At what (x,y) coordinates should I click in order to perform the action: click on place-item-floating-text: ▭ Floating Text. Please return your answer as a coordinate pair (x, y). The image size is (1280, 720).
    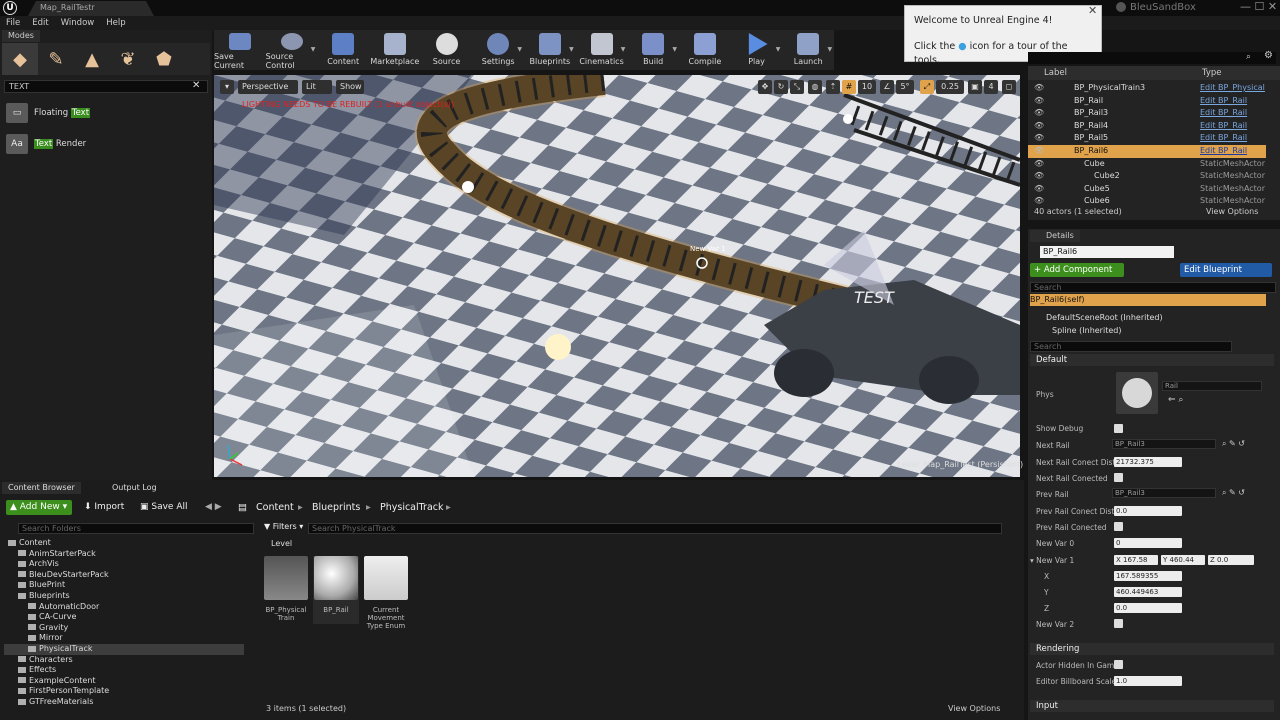
    Looking at the image, I should click on (101, 113).